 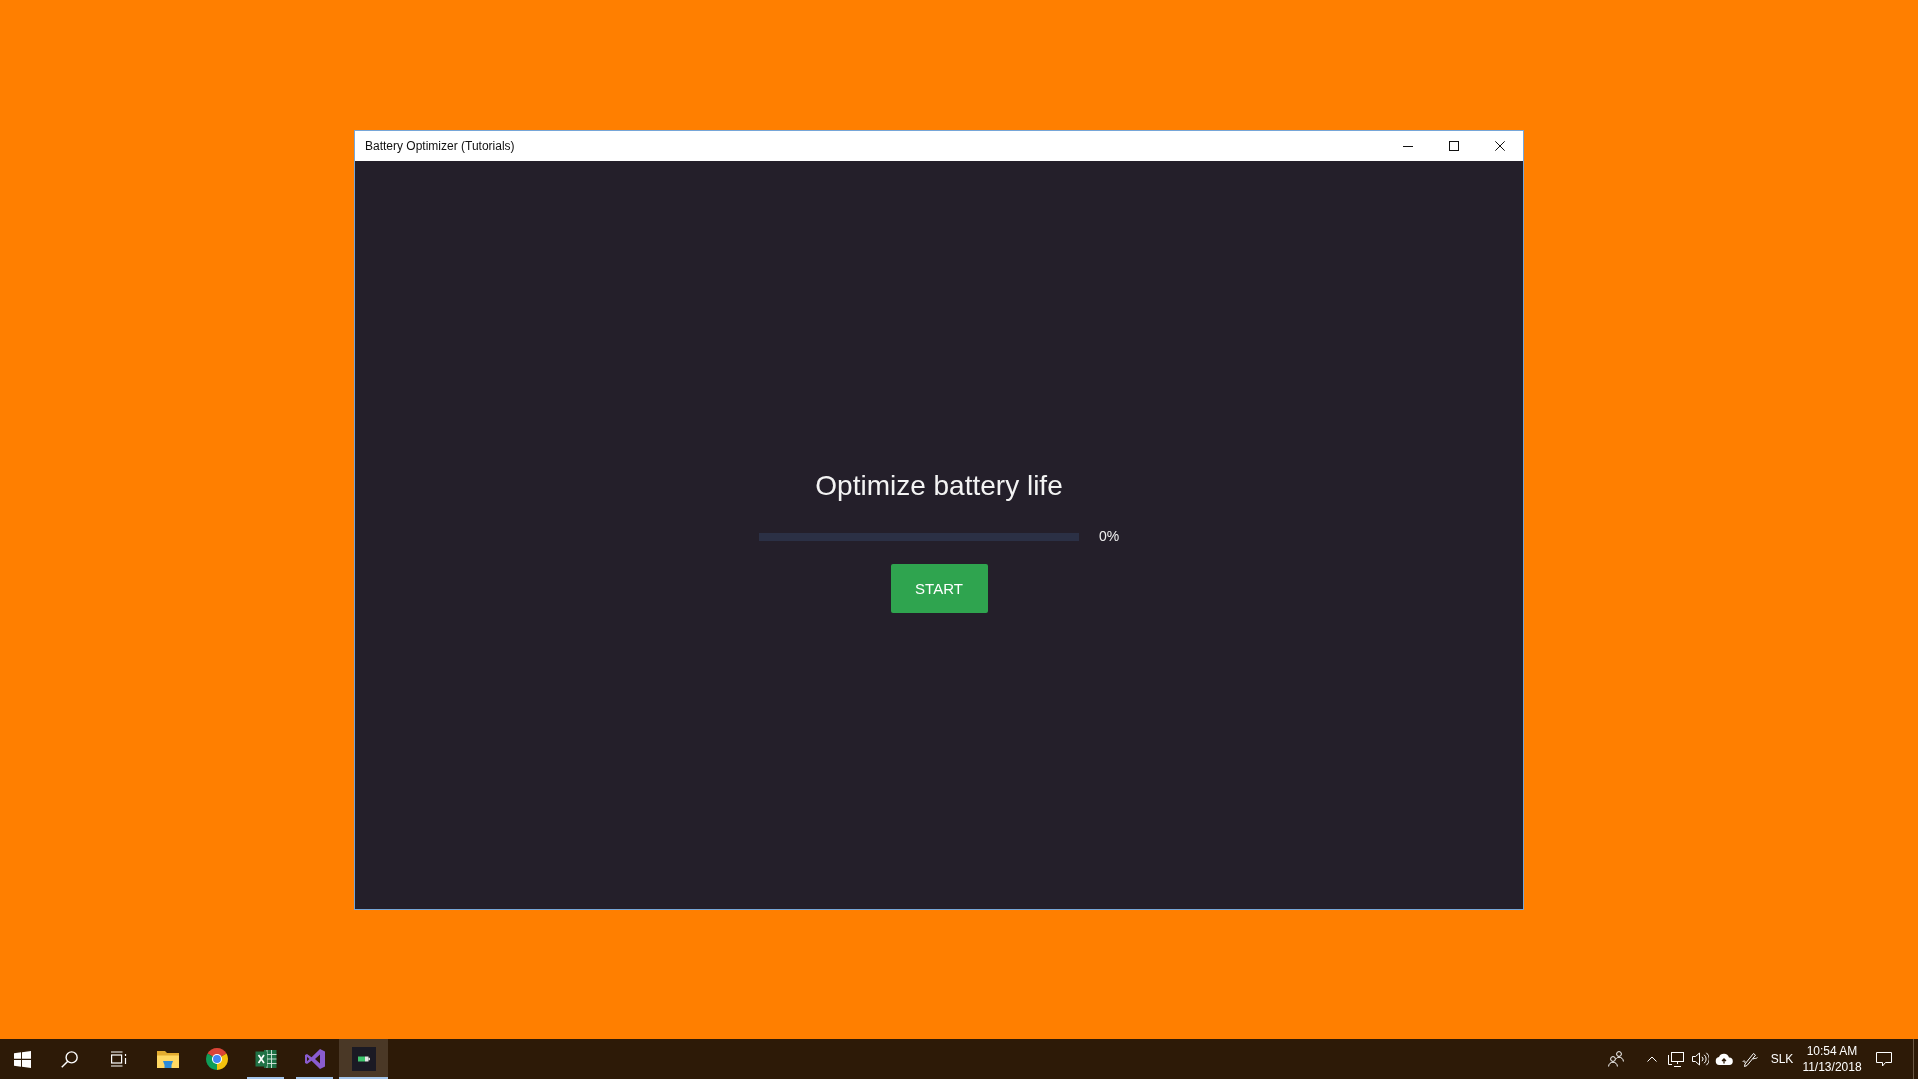 What do you see at coordinates (1832, 1059) in the screenshot?
I see `clock-button: 10:54 AM 11/13/2018` at bounding box center [1832, 1059].